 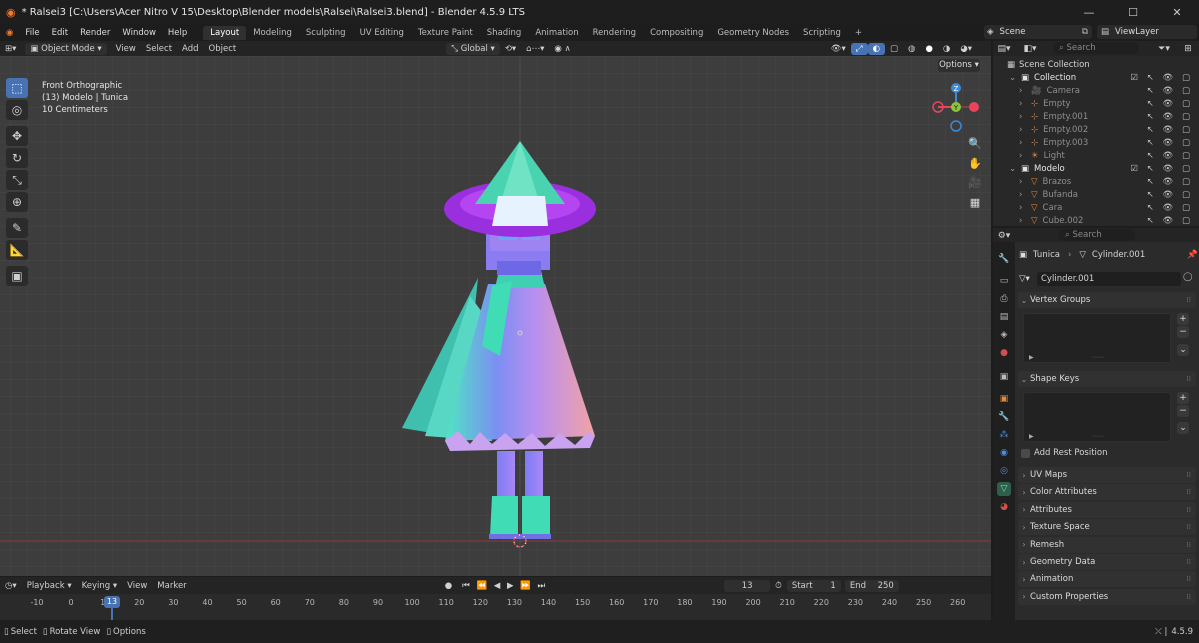 I want to click on outliner-object-row: › 🎥 Camera ↖ 👁 ▢, so click(x=1096, y=90).